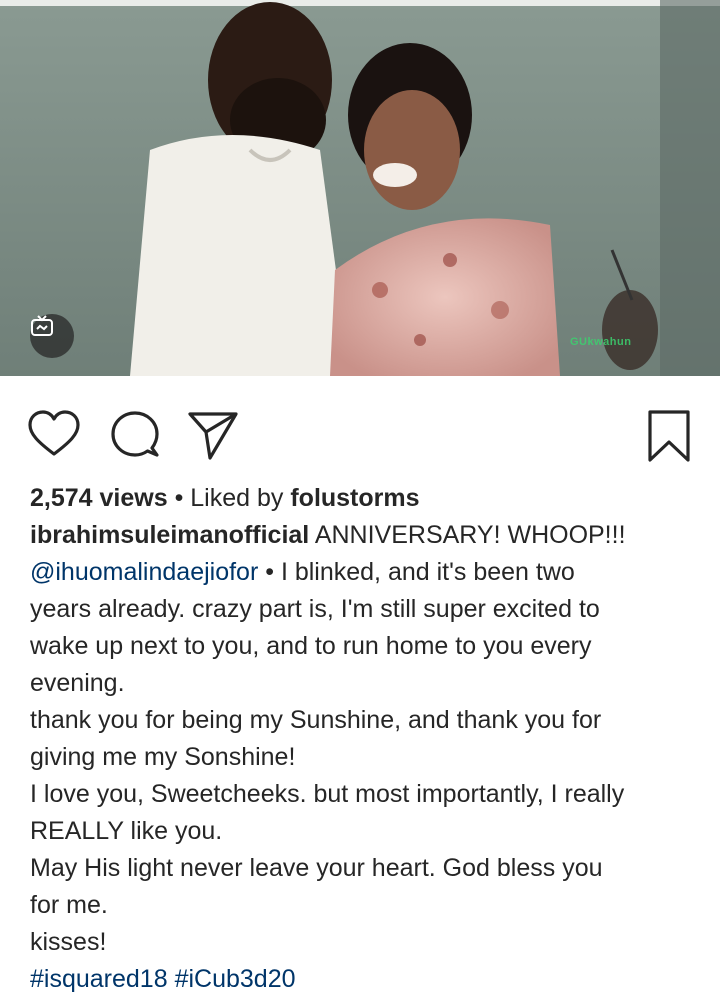 The image size is (720, 1004). Describe the element at coordinates (99, 979) in the screenshot. I see `hashtag-link: #isquared18` at that location.